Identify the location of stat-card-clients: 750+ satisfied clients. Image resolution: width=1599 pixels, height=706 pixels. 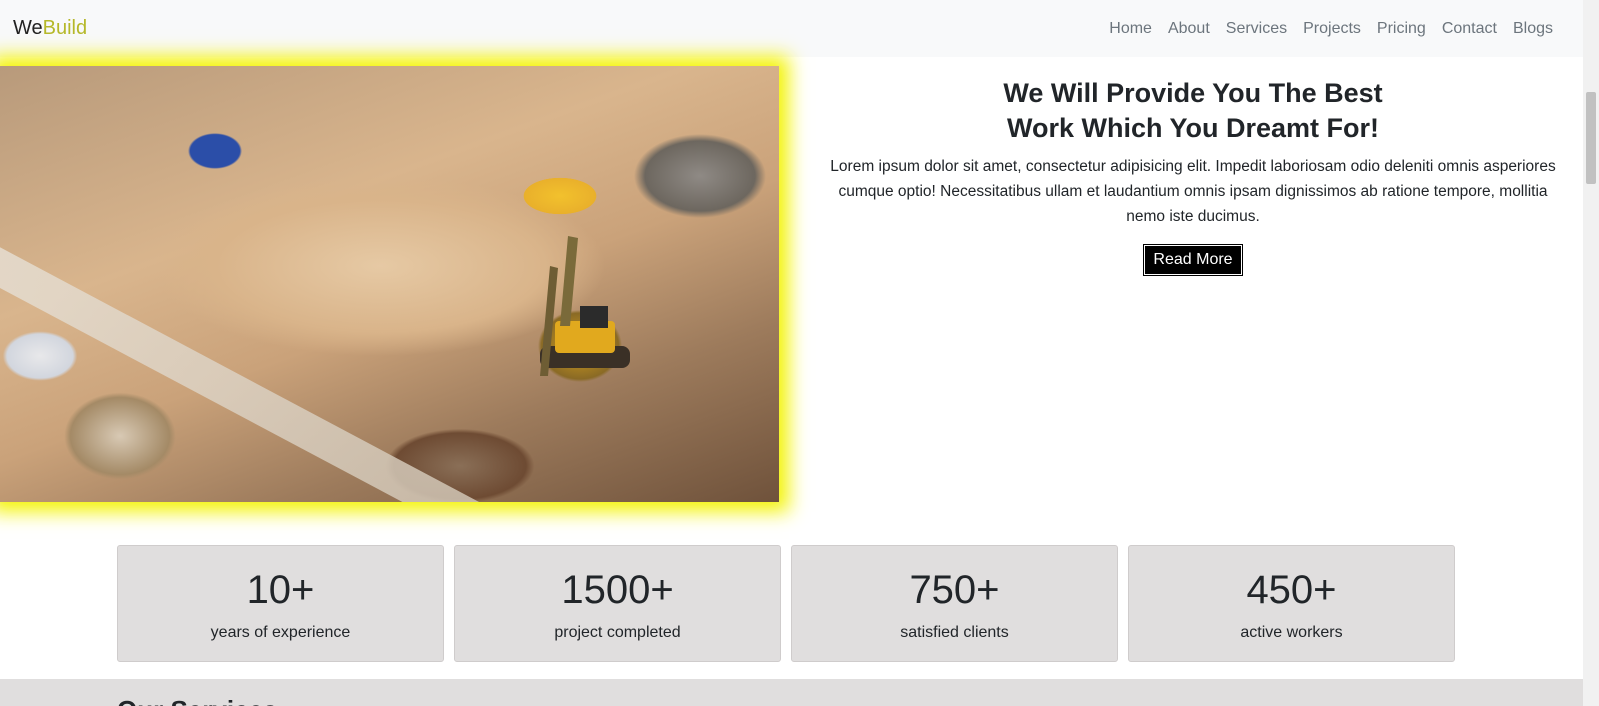
(954, 603).